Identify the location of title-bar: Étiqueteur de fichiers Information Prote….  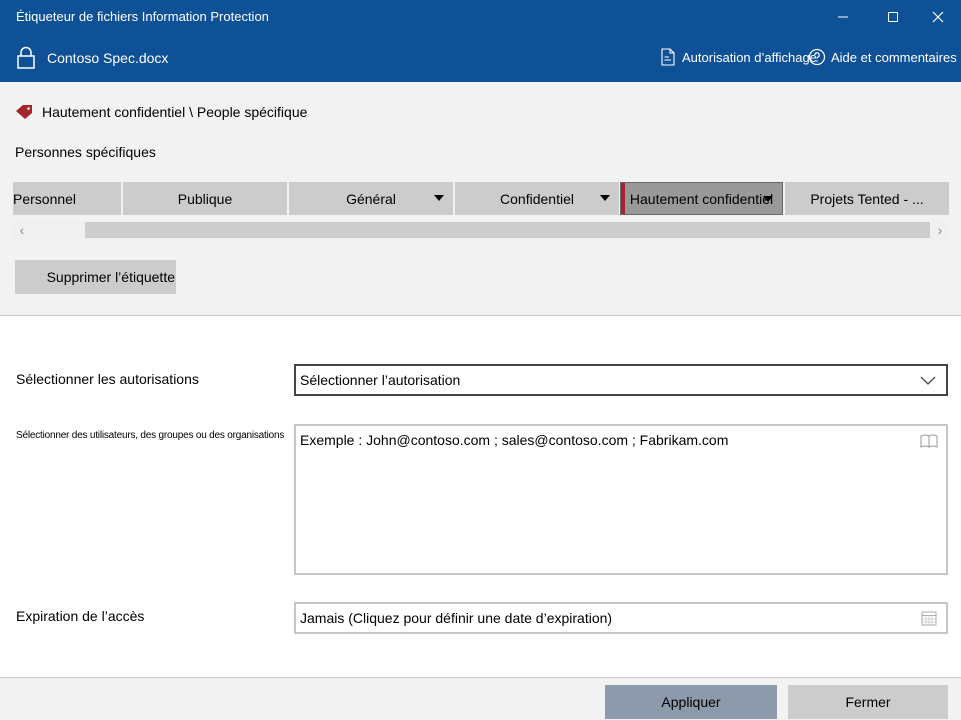
(480, 17).